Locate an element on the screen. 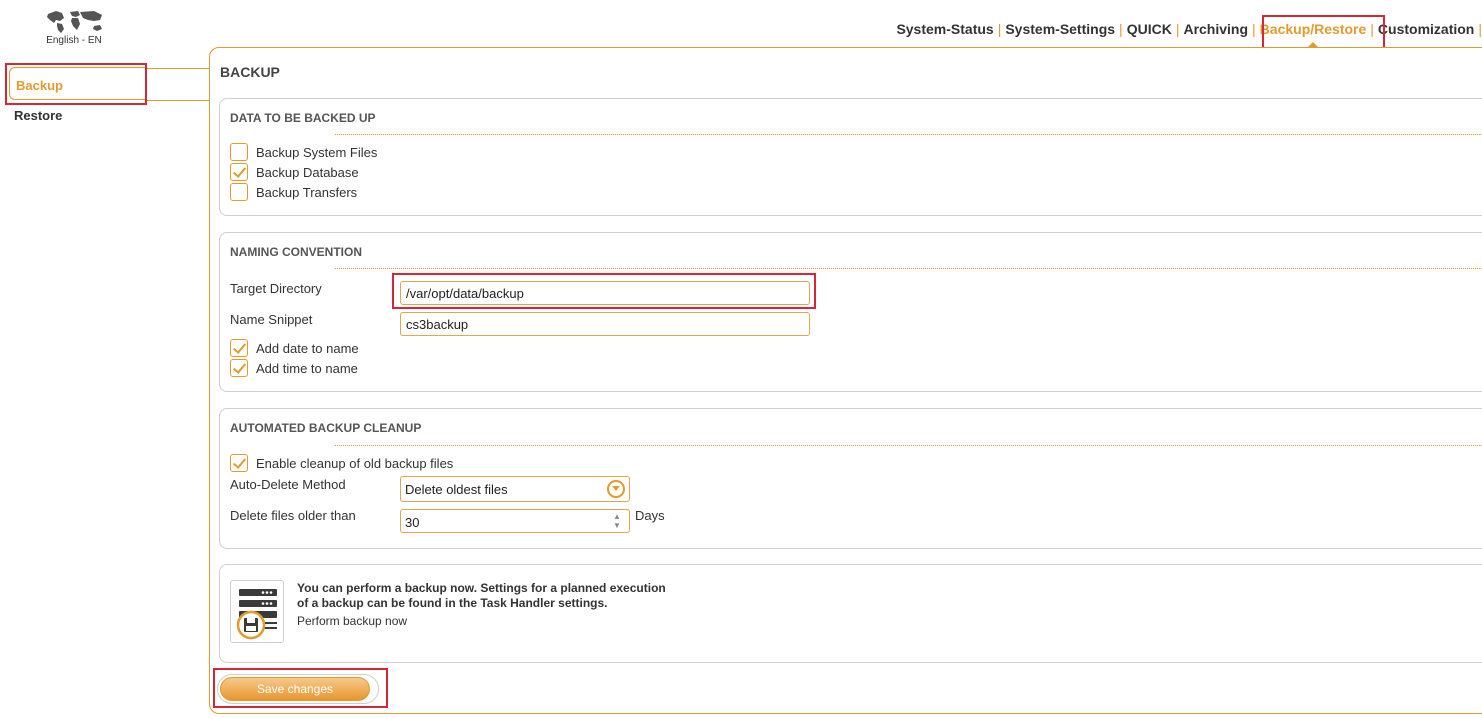 The image size is (1482, 719). sidebar-item-backup: Backup is located at coordinates (77, 83).